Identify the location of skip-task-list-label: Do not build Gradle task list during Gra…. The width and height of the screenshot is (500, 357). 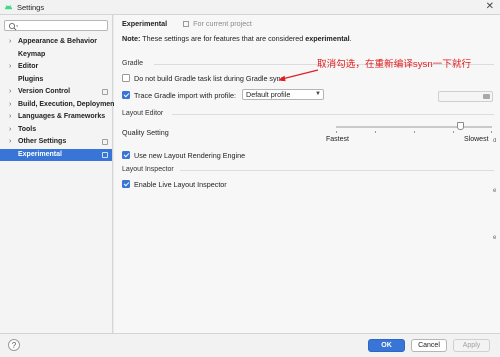
(209, 78).